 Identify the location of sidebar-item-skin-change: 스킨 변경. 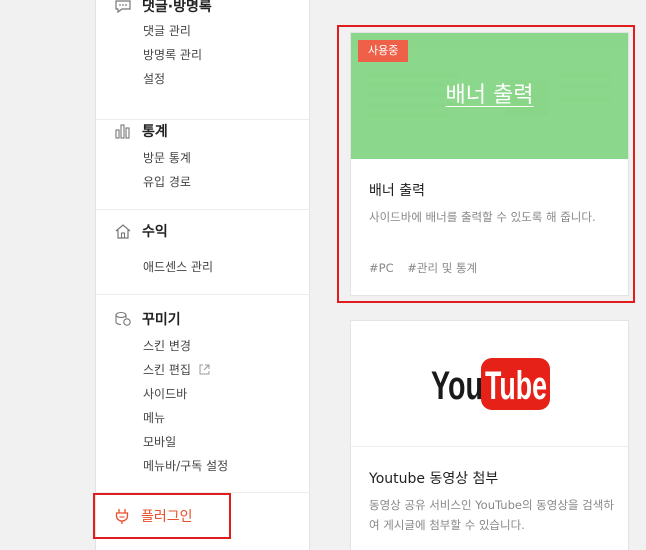
(167, 346).